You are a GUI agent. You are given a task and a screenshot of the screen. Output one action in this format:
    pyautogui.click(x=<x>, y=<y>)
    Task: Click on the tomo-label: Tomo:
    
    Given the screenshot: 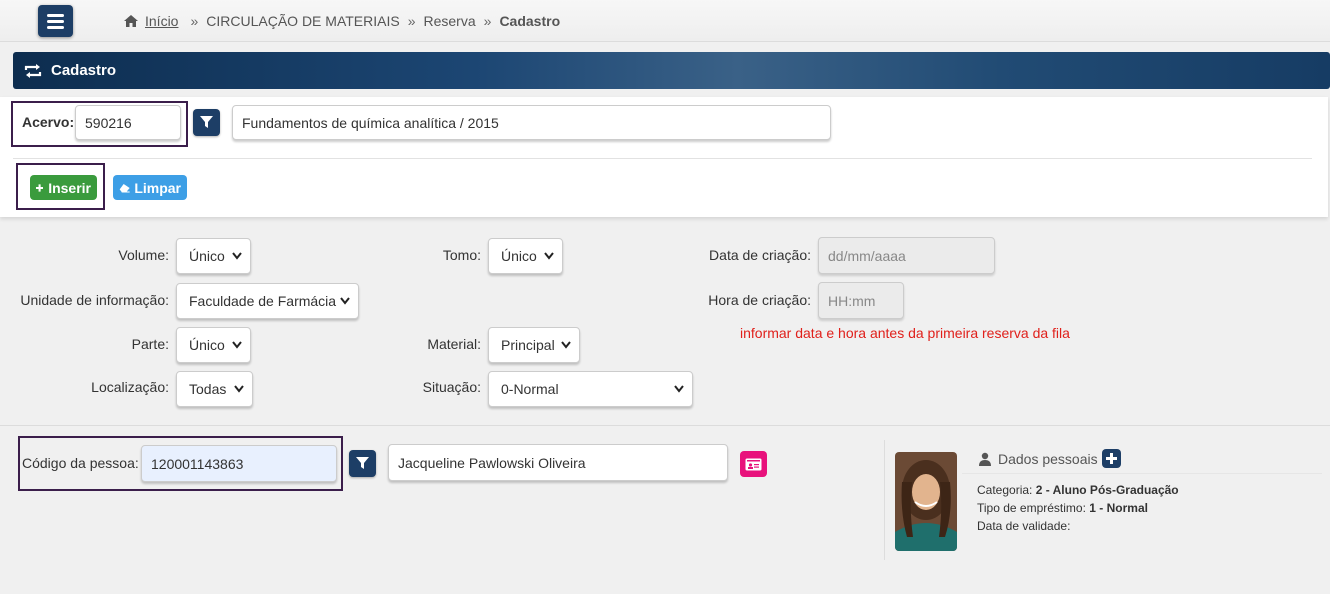 What is the action you would take?
    pyautogui.click(x=461, y=255)
    